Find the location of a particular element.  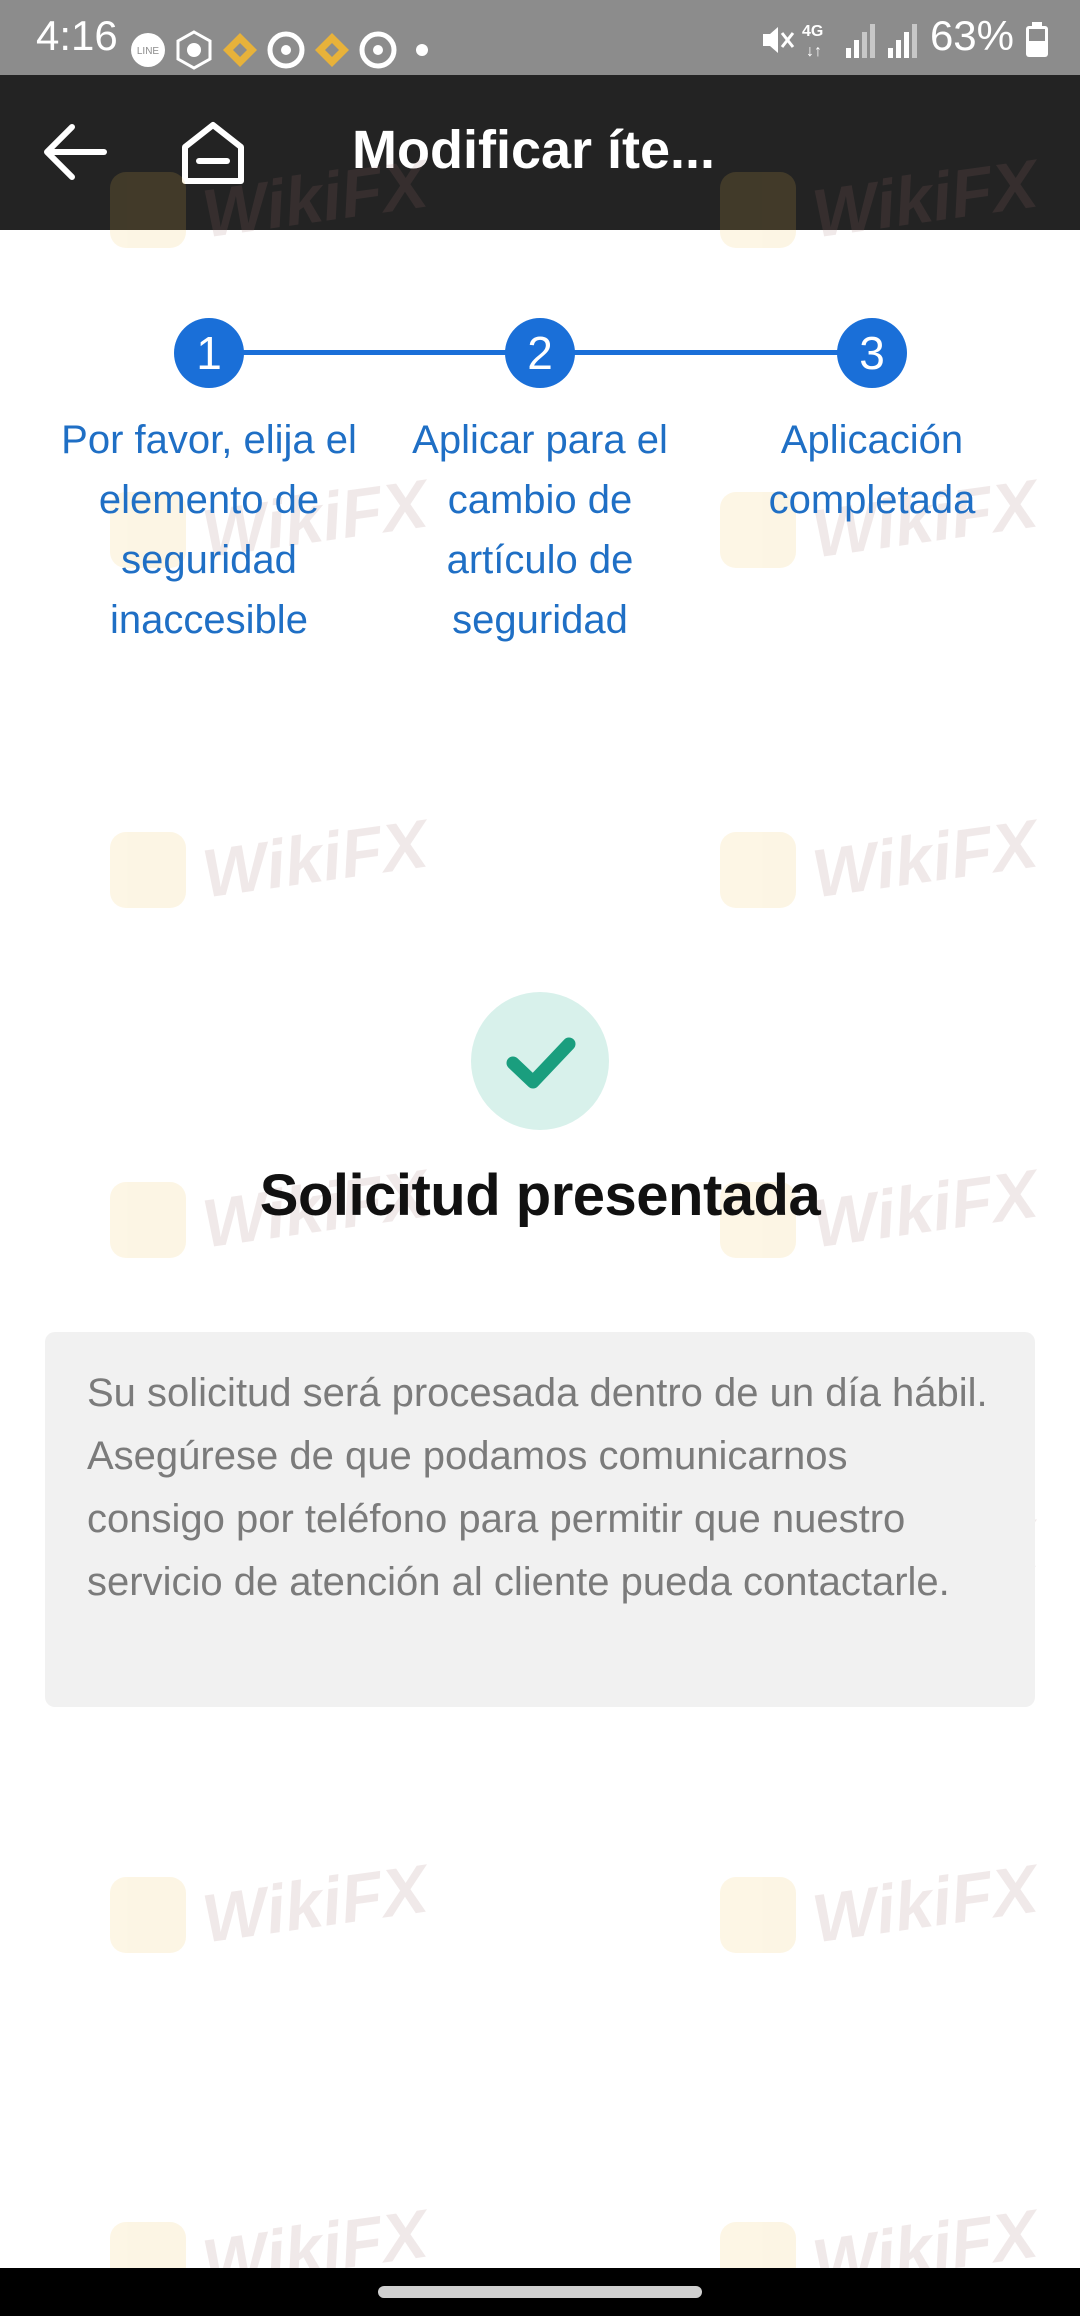

step-3-indicator: 3 is located at coordinates (872, 353).